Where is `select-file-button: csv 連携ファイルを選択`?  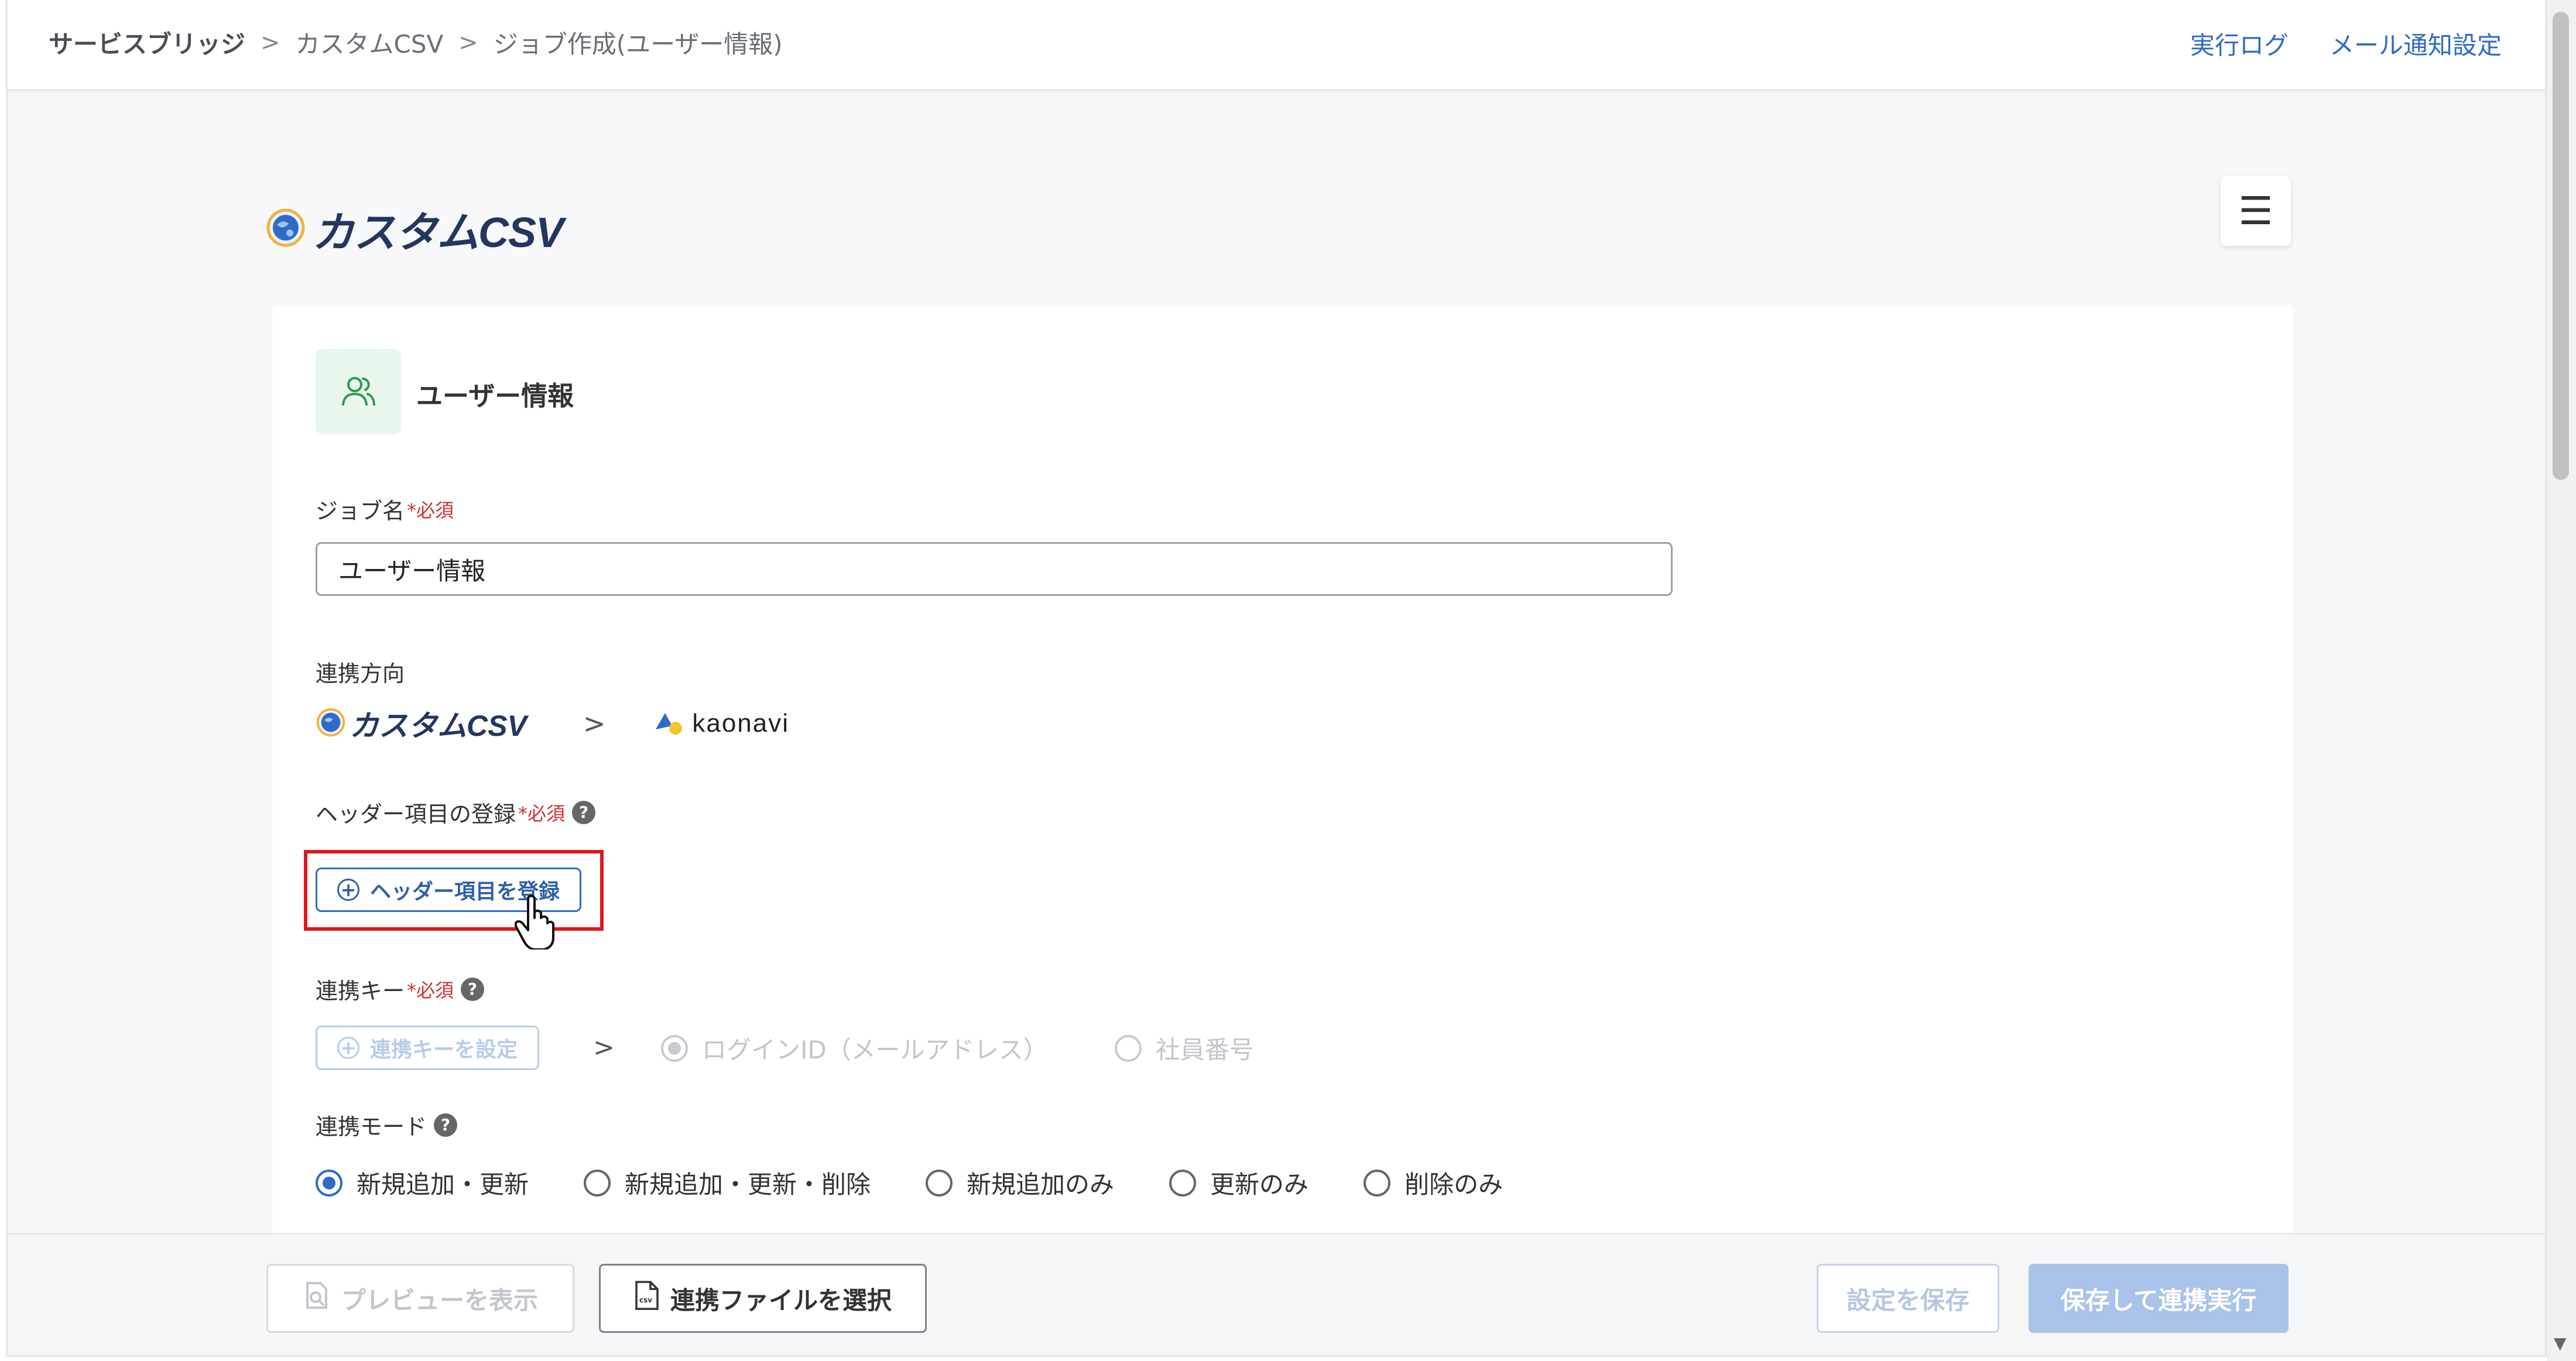
select-file-button: csv 連携ファイルを選択 is located at coordinates (763, 1298).